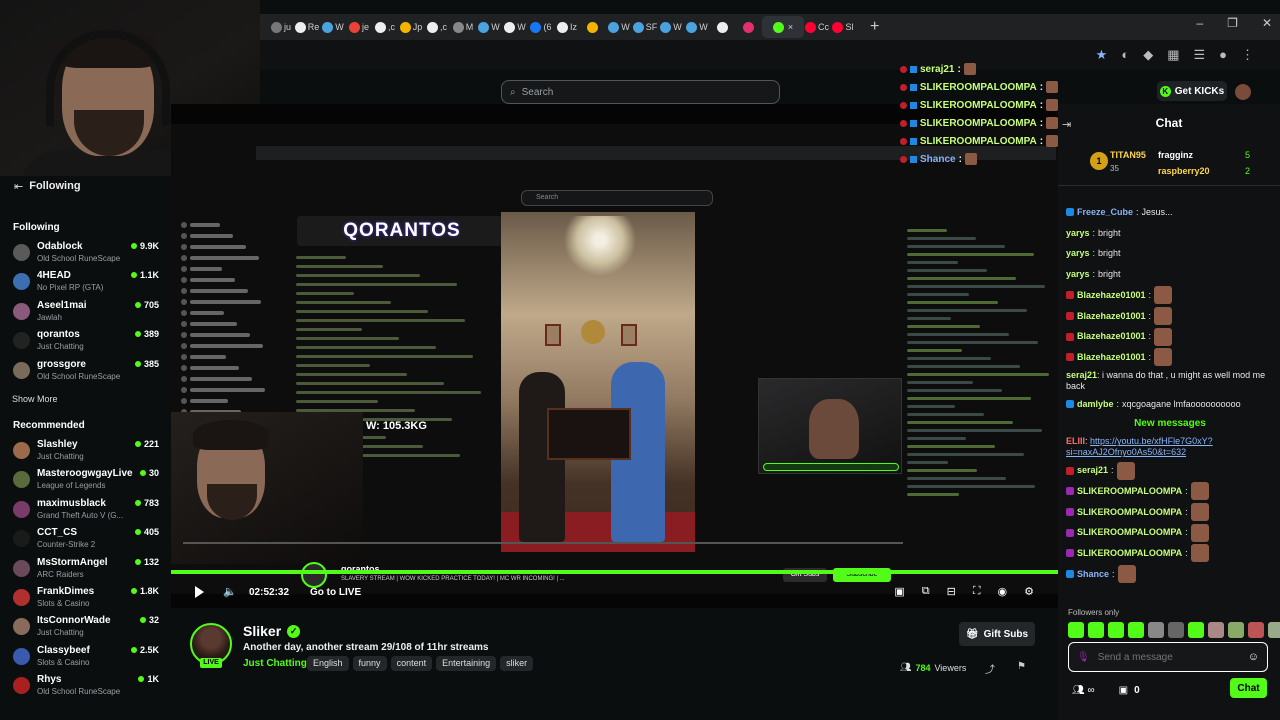 The height and width of the screenshot is (720, 1280). I want to click on browser-tab: (6, so click(541, 27).